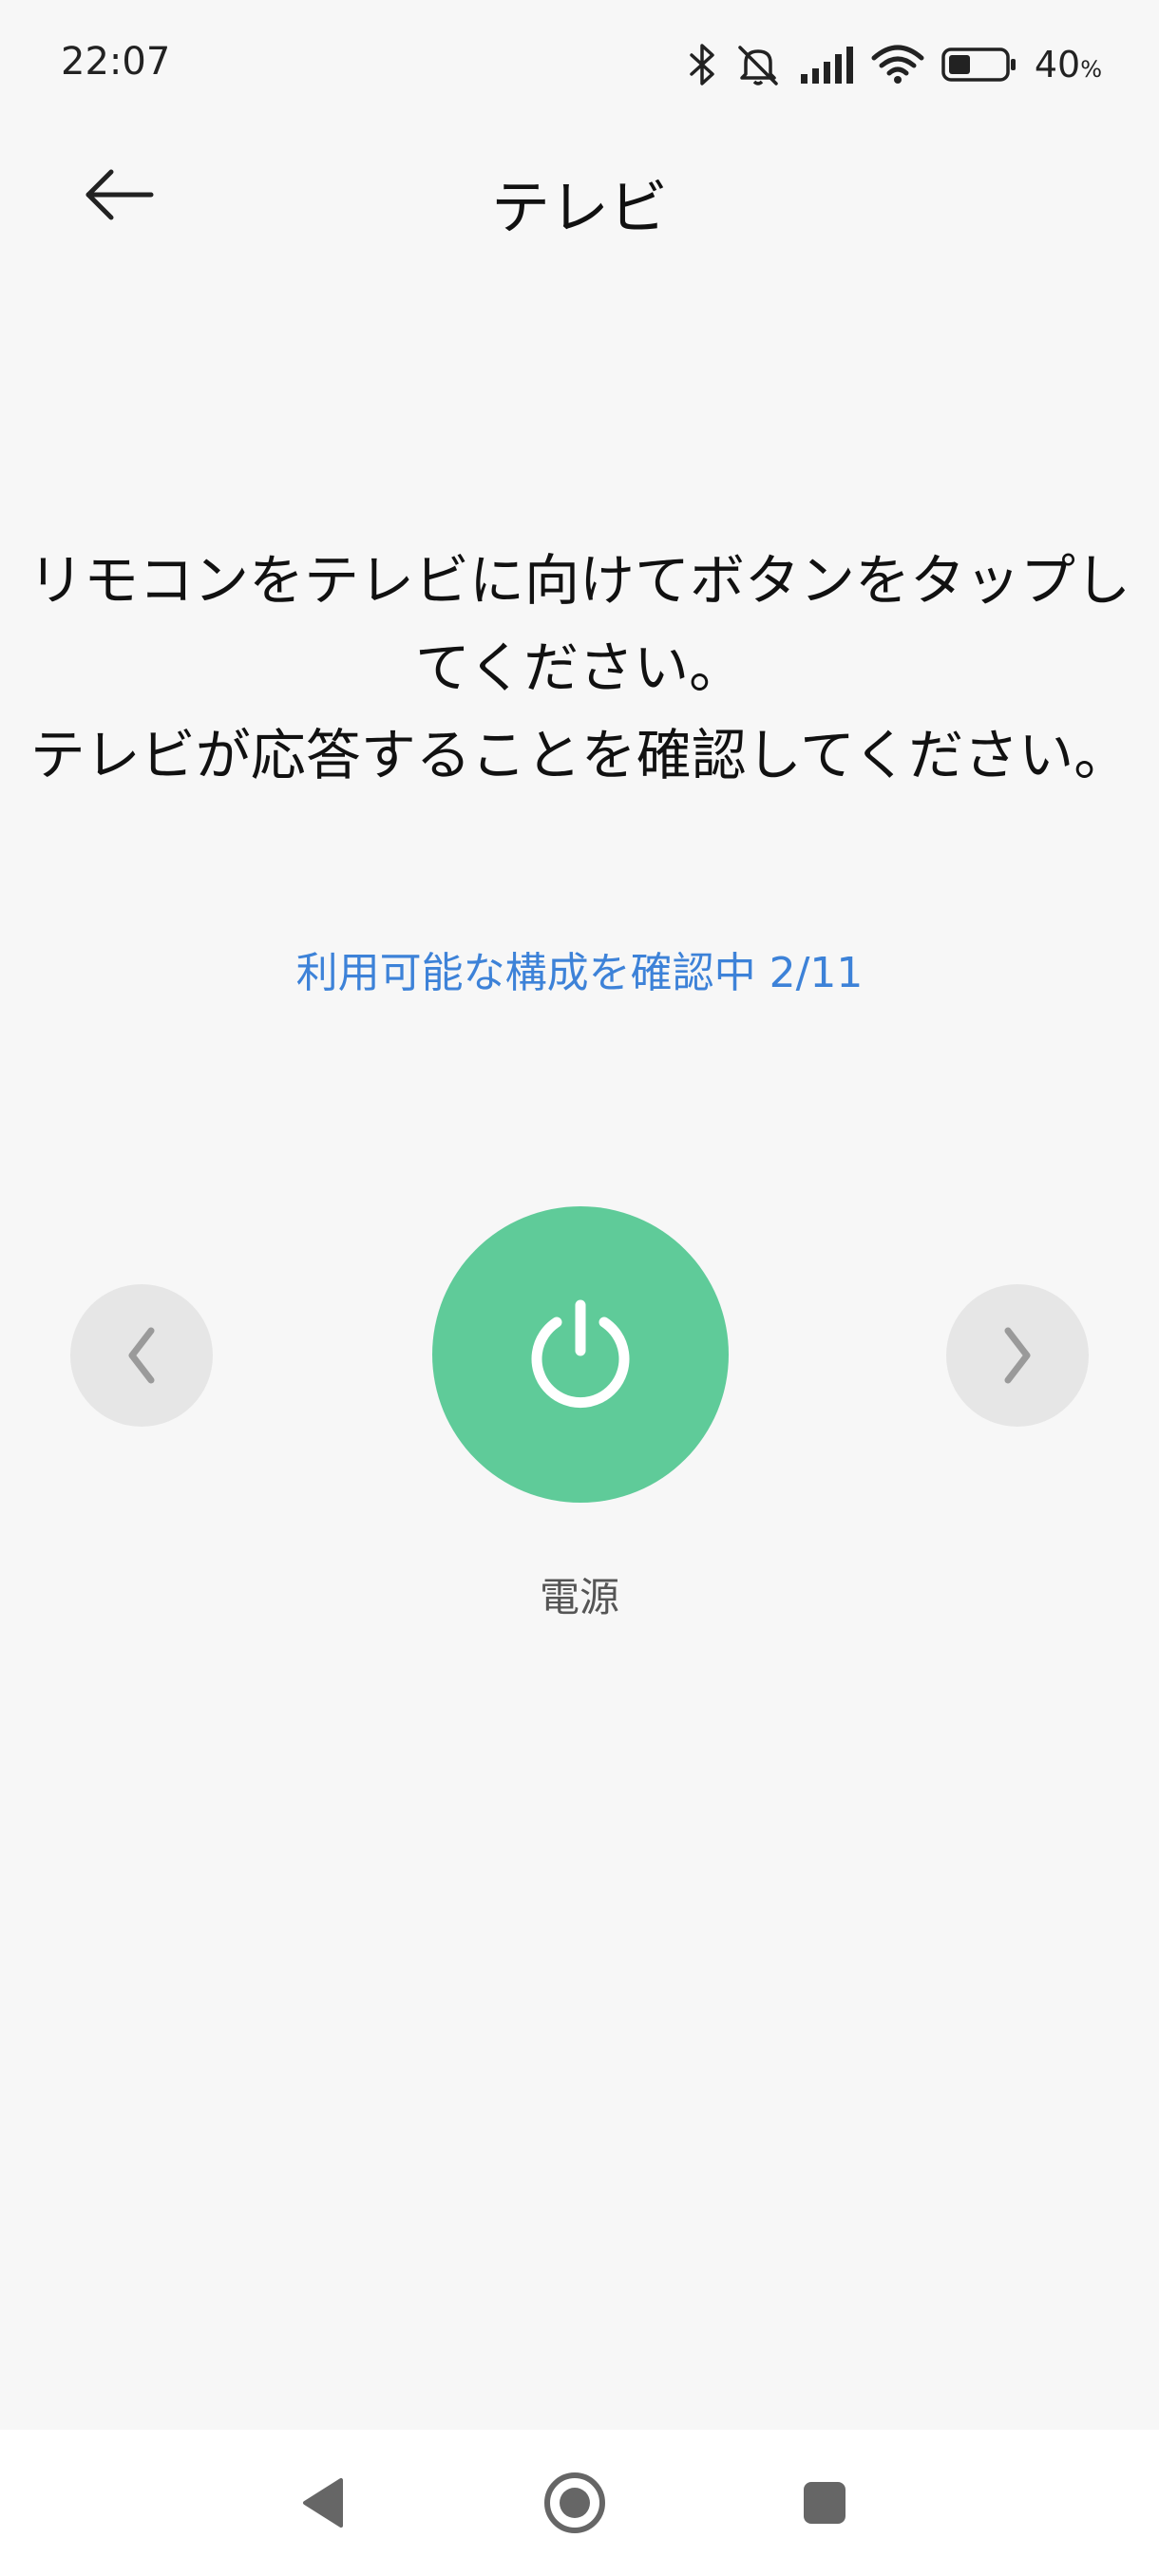  What do you see at coordinates (579, 1597) in the screenshot?
I see `power-button-label: 電源` at bounding box center [579, 1597].